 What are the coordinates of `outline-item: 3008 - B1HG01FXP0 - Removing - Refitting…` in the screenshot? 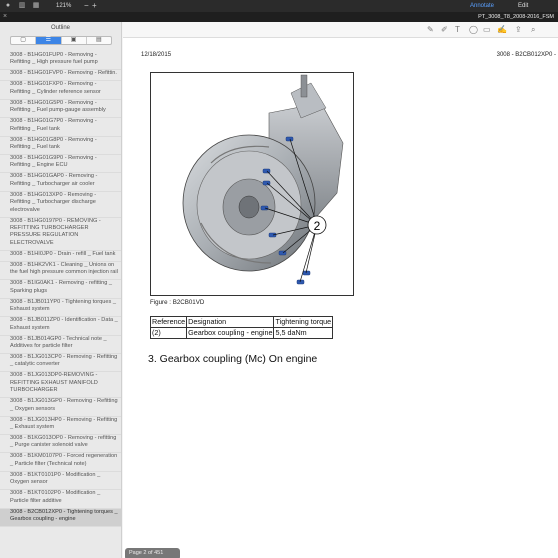 It's located at (60, 90).